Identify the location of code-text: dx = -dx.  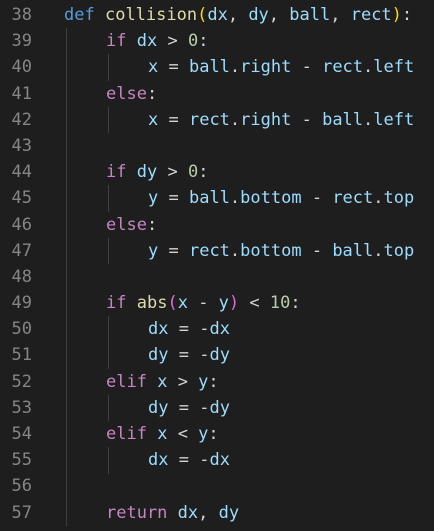
(189, 460).